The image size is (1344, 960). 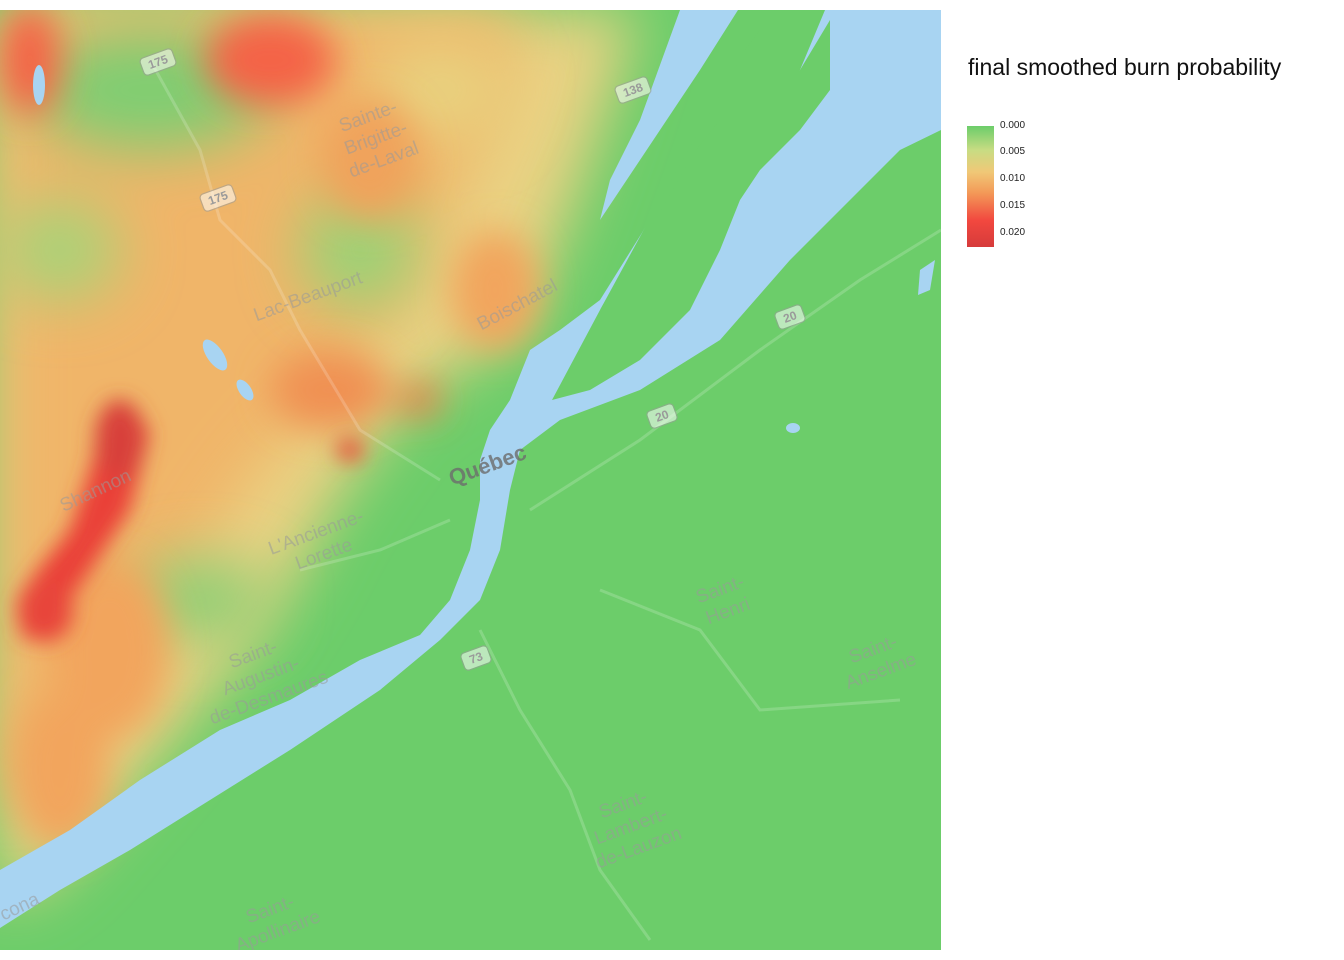 I want to click on legend-tick-2: 0.010, so click(x=1013, y=178).